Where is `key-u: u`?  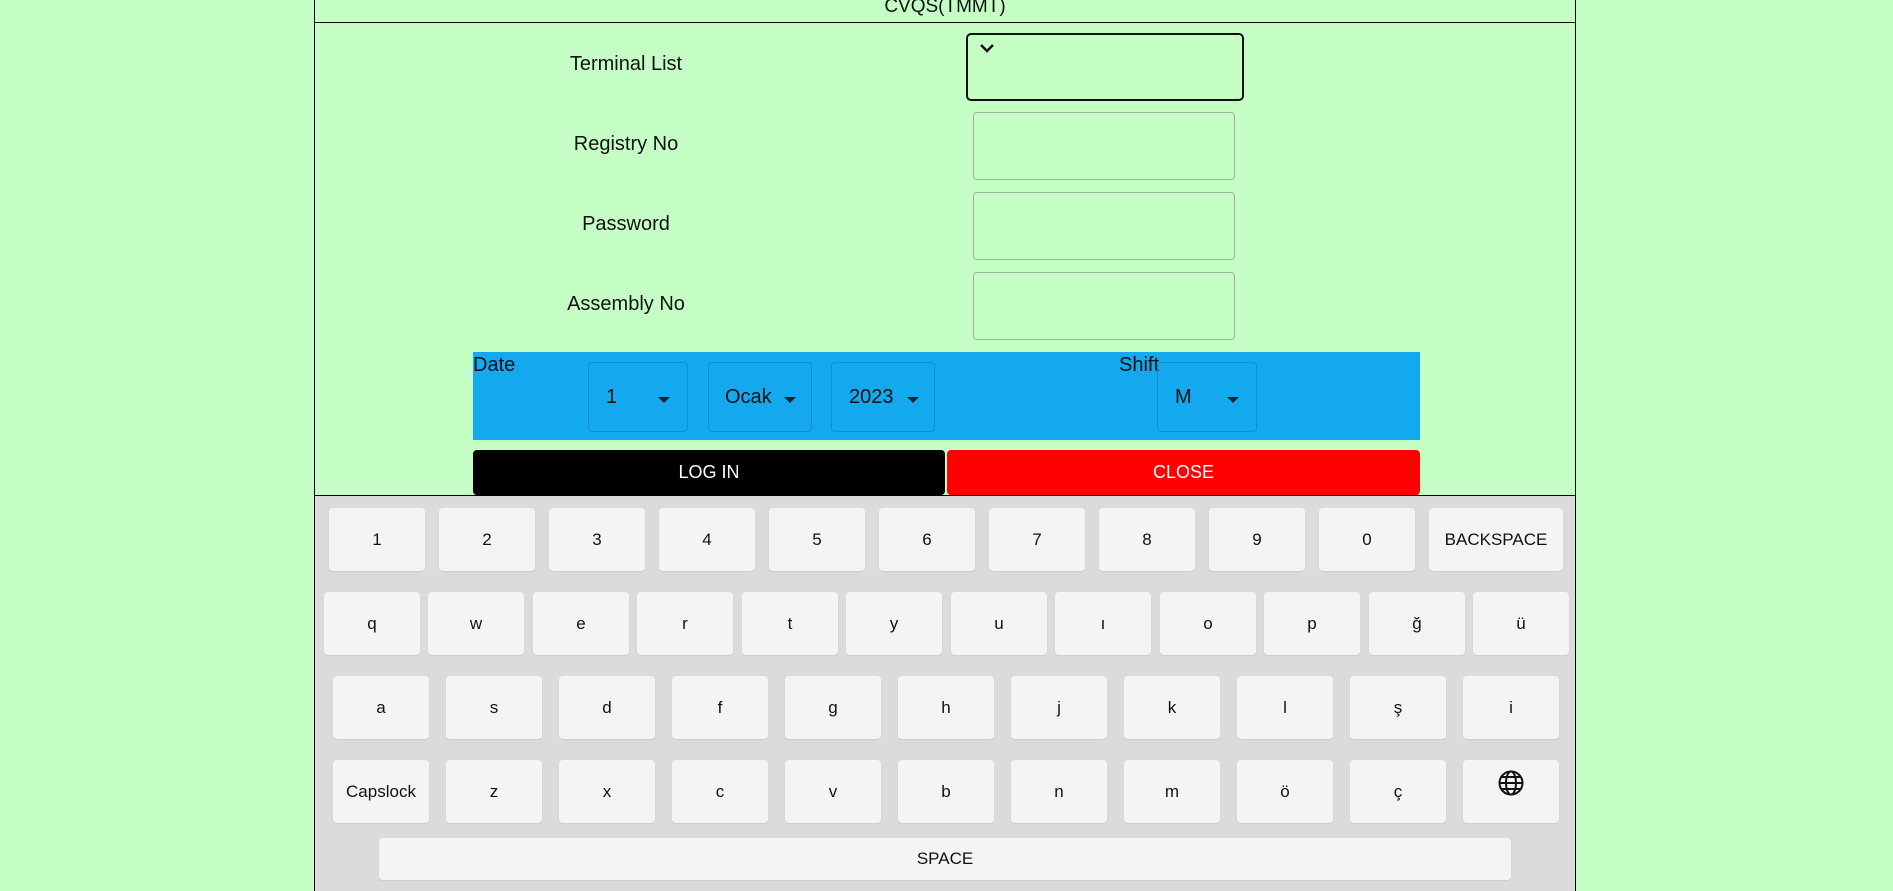 key-u: u is located at coordinates (999, 623).